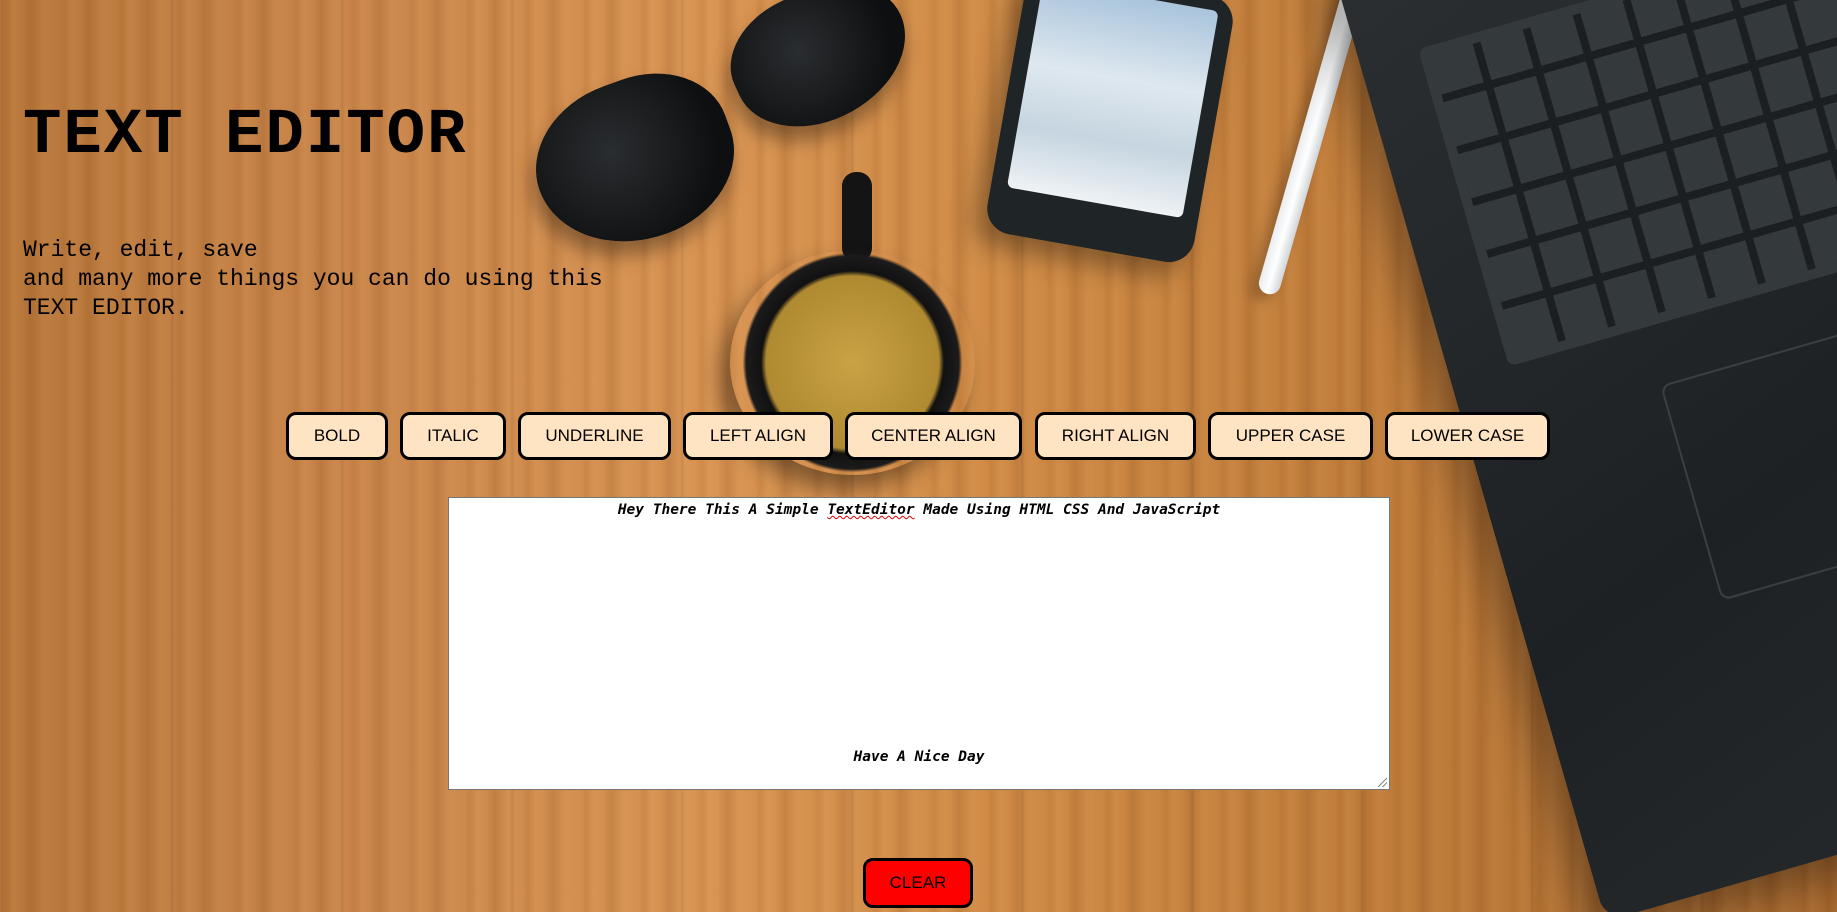  What do you see at coordinates (871, 510) in the screenshot?
I see `misspelled-word: TextEditor` at bounding box center [871, 510].